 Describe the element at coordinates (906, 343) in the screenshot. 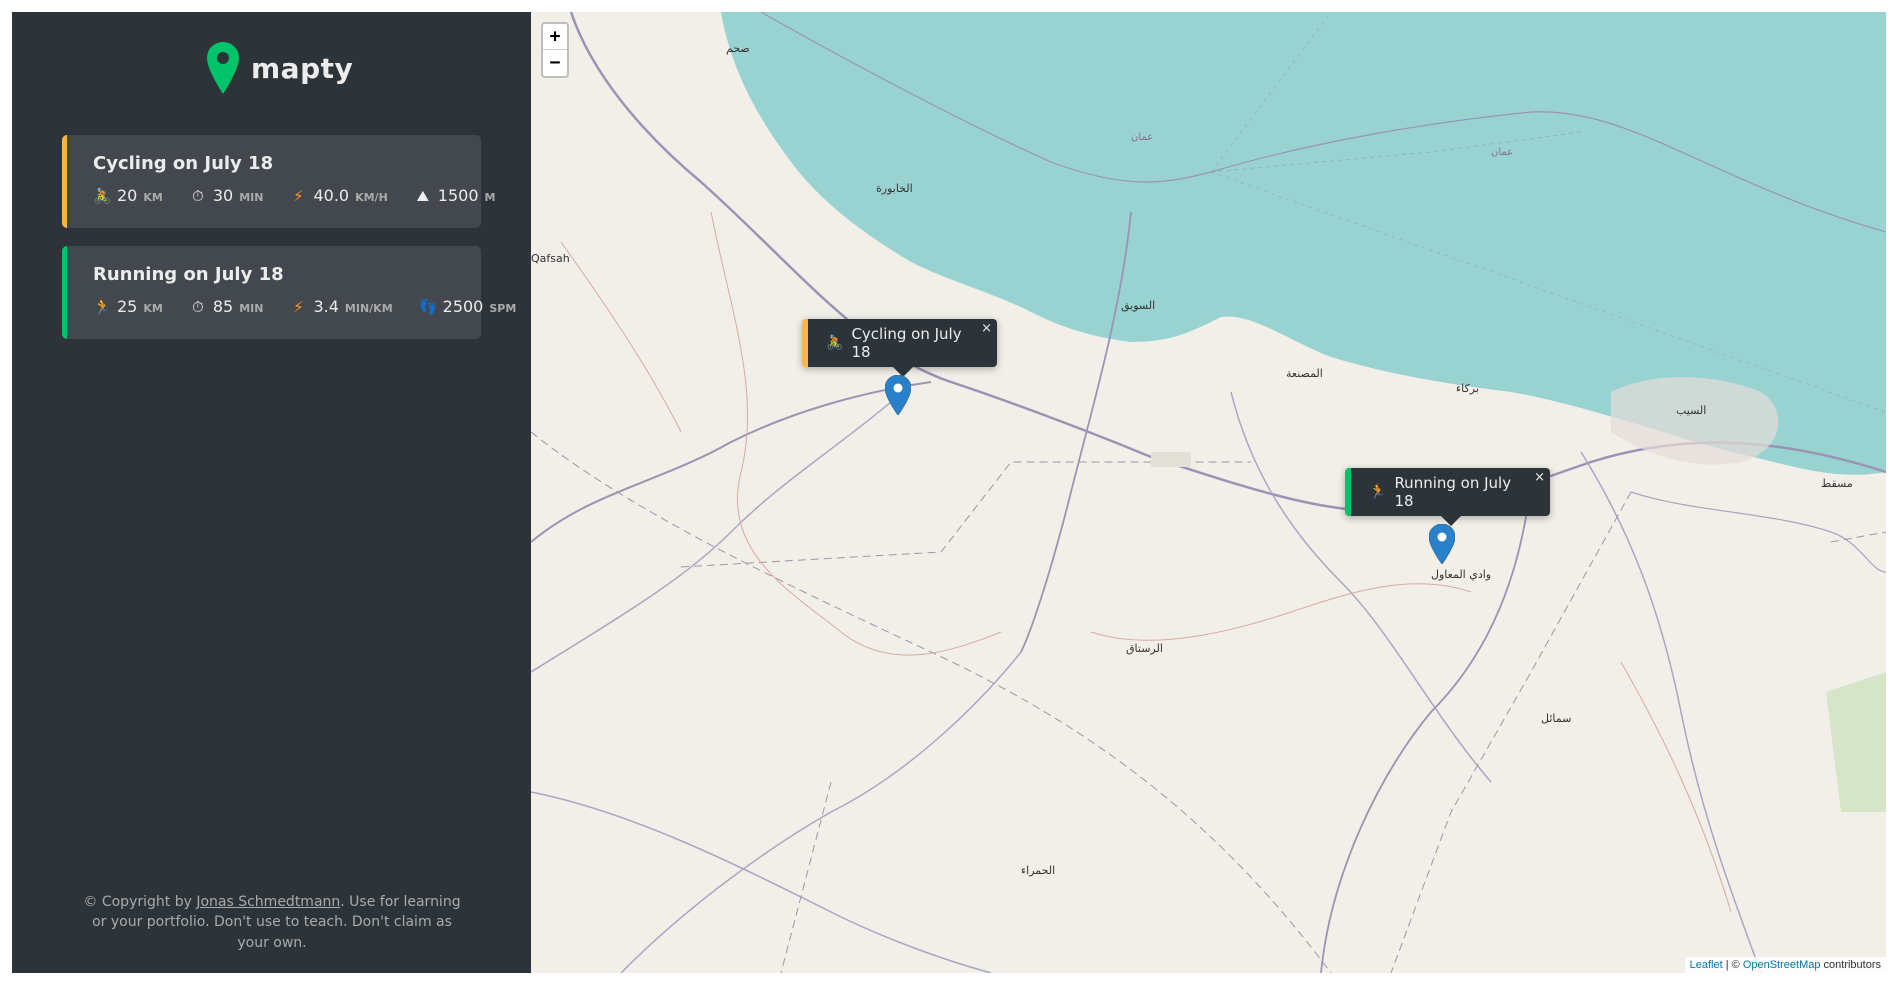

I see `popup-label: Cycling on July 18` at that location.